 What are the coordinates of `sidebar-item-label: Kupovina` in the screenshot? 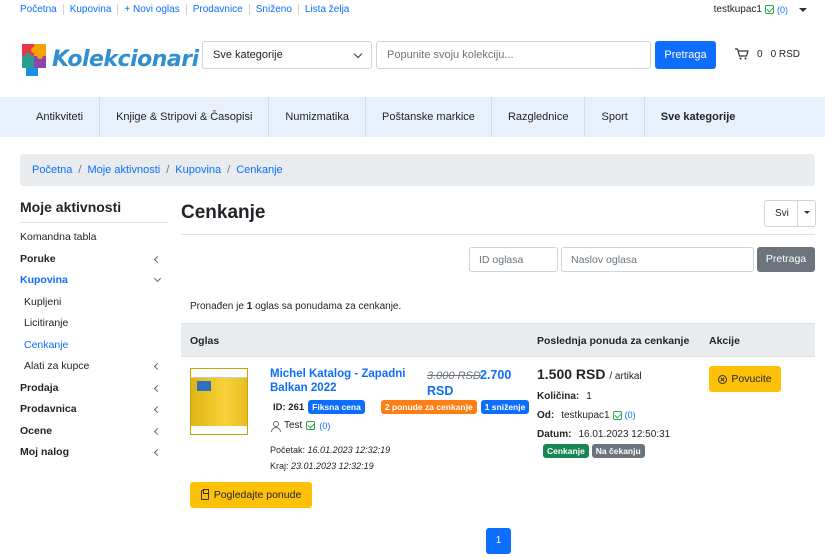 It's located at (44, 280).